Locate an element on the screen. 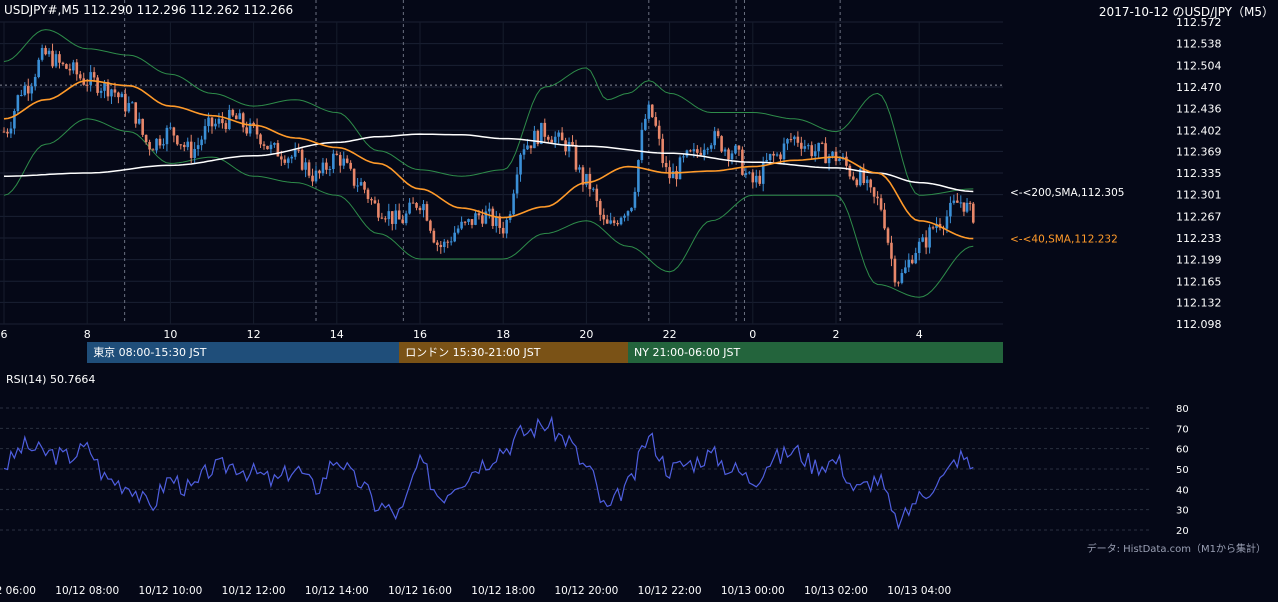 This screenshot has height=602, width=1278. rsi-line is located at coordinates (488, 473).